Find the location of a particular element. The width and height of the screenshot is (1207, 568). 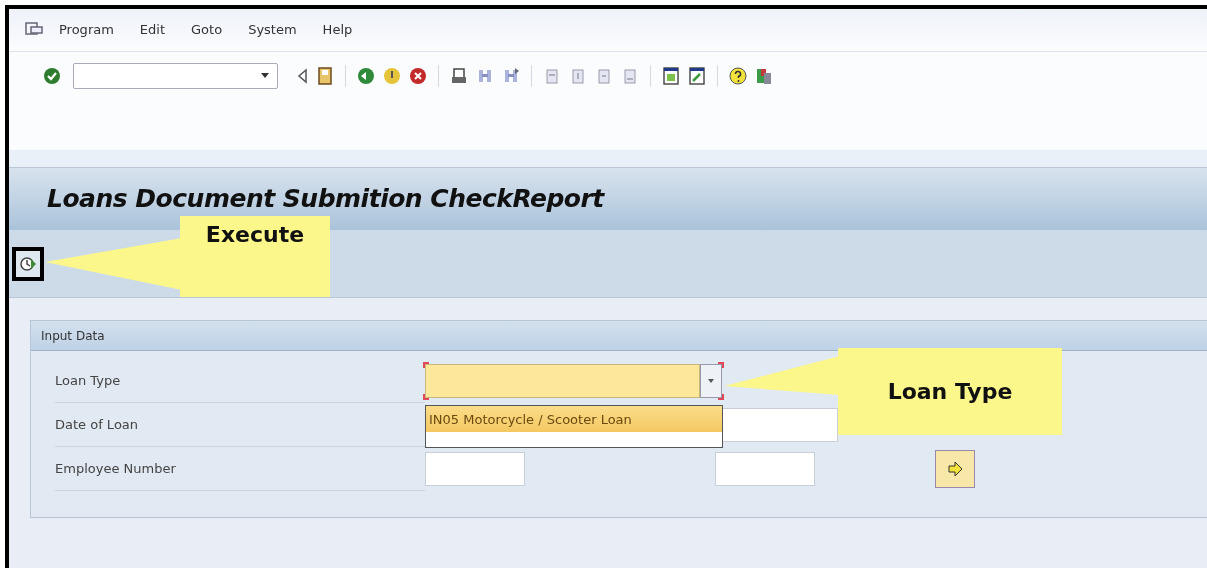

menu-item: Program is located at coordinates (86, 30).